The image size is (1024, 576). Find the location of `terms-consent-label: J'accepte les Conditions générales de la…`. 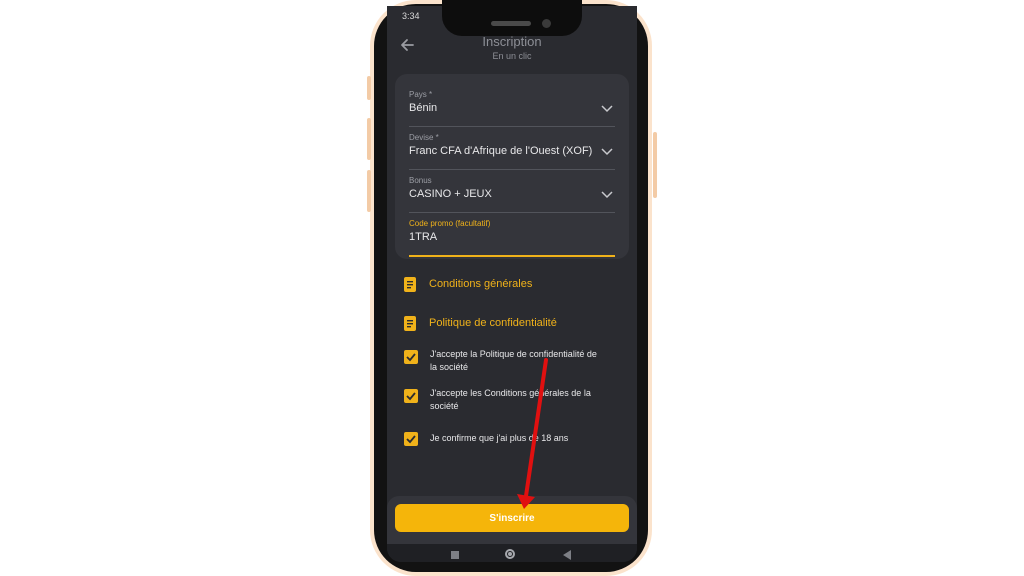

terms-consent-label: J'accepte les Conditions générales de la… is located at coordinates (510, 399).